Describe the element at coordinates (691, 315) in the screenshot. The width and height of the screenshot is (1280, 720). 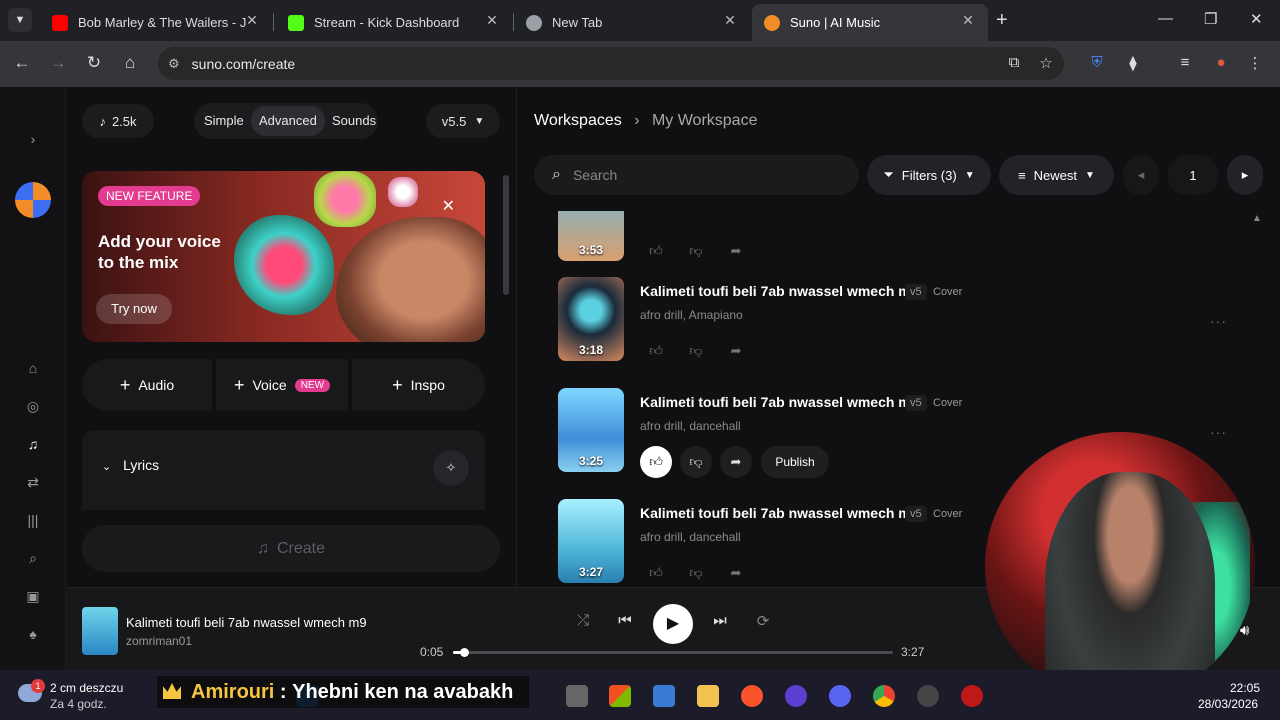
I see `song-genre: afro drill, Amapiano` at that location.